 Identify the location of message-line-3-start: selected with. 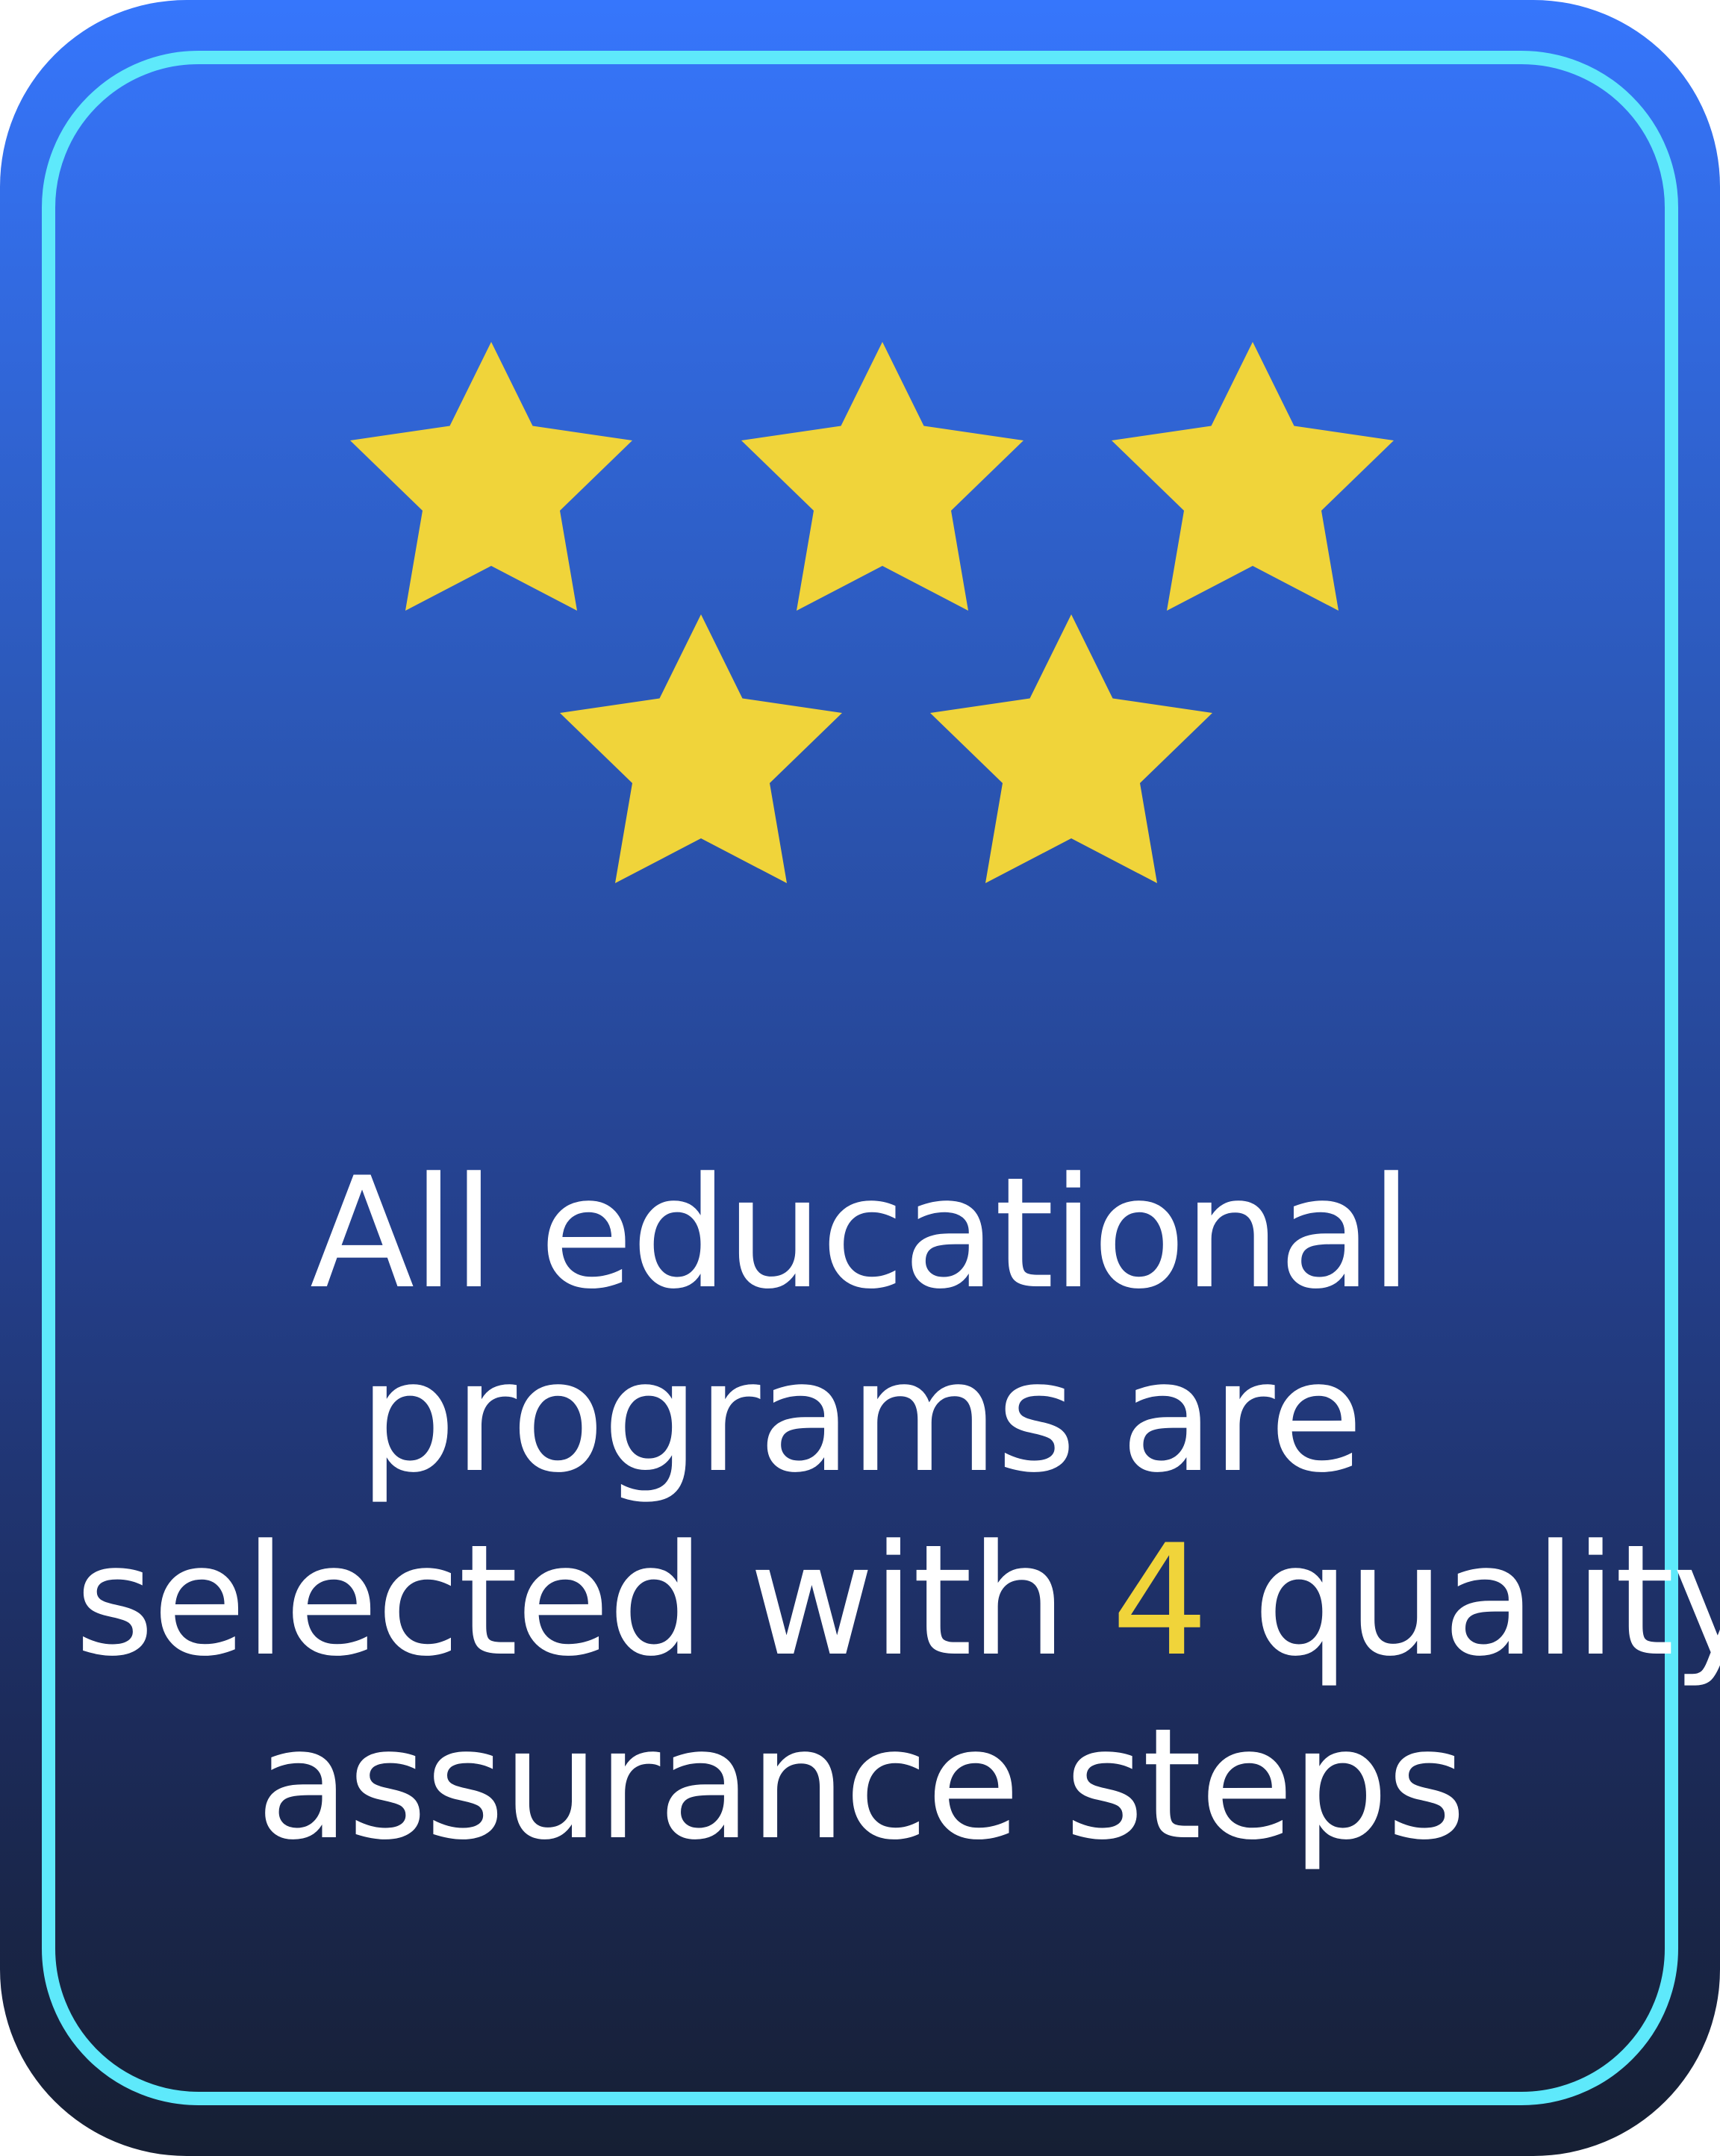
(593, 1601).